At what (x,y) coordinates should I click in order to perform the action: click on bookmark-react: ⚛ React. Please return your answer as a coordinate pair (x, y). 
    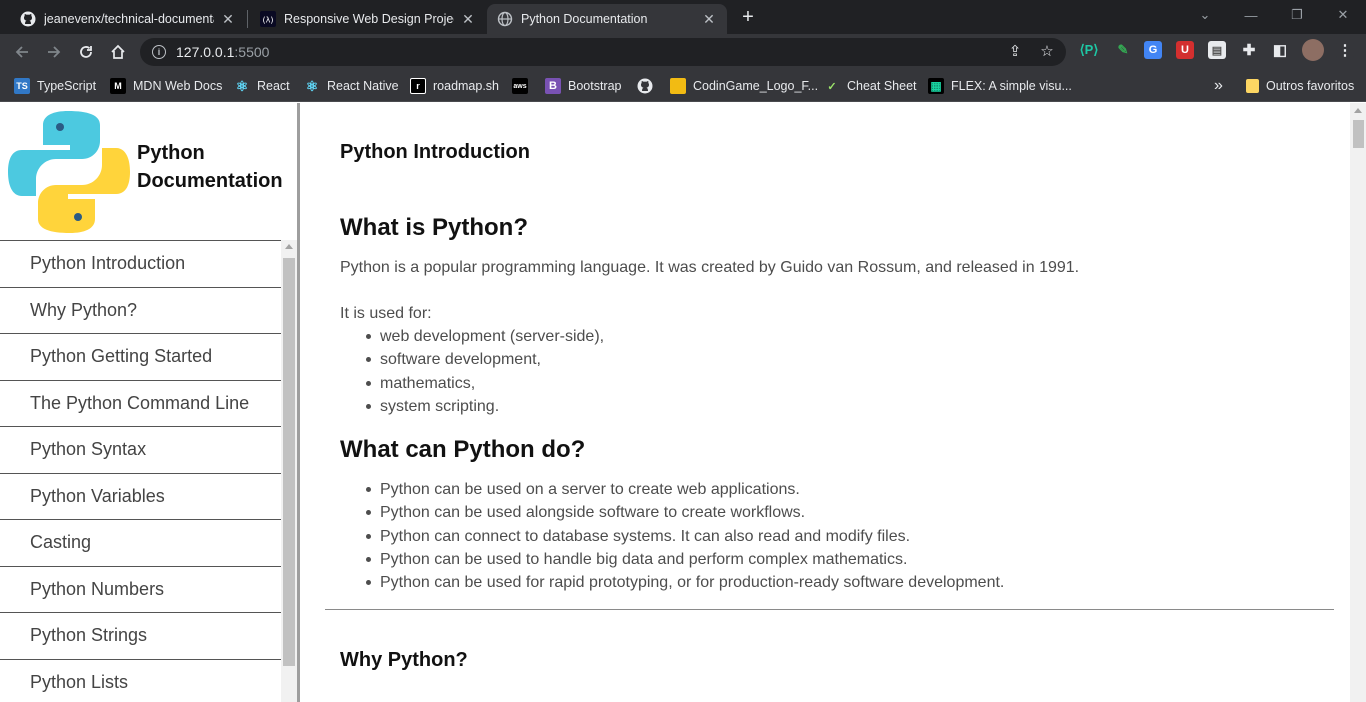
    Looking at the image, I should click on (262, 86).